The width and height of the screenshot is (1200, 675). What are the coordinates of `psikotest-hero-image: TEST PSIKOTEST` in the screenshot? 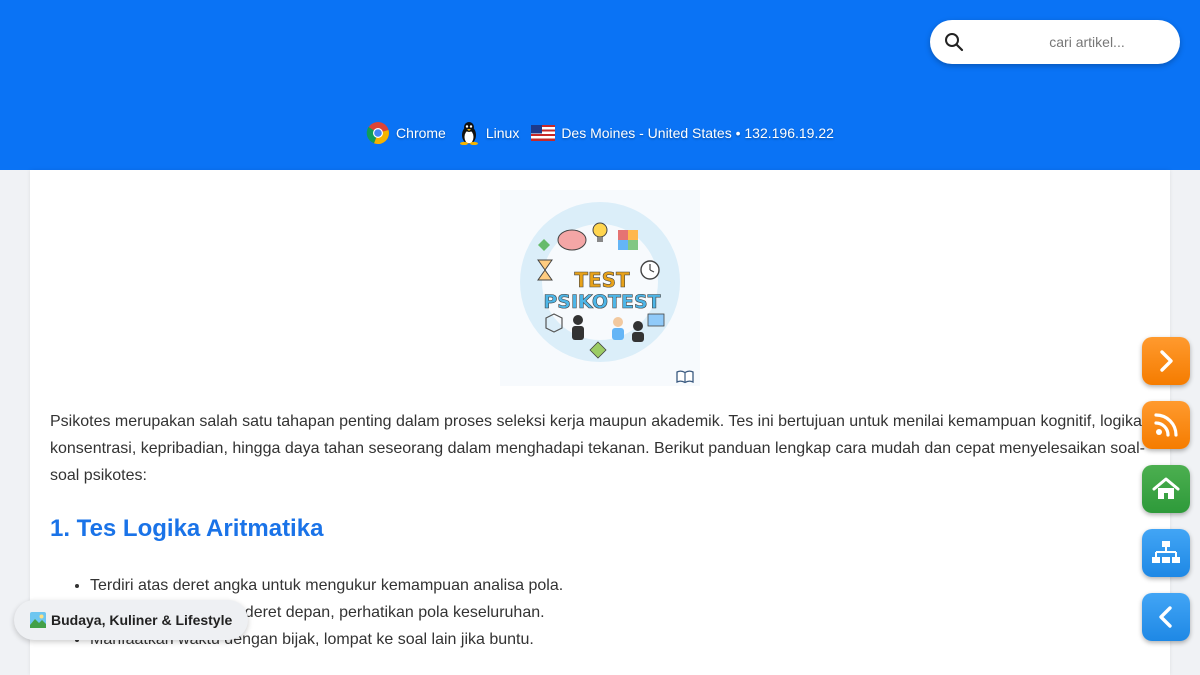 It's located at (600, 288).